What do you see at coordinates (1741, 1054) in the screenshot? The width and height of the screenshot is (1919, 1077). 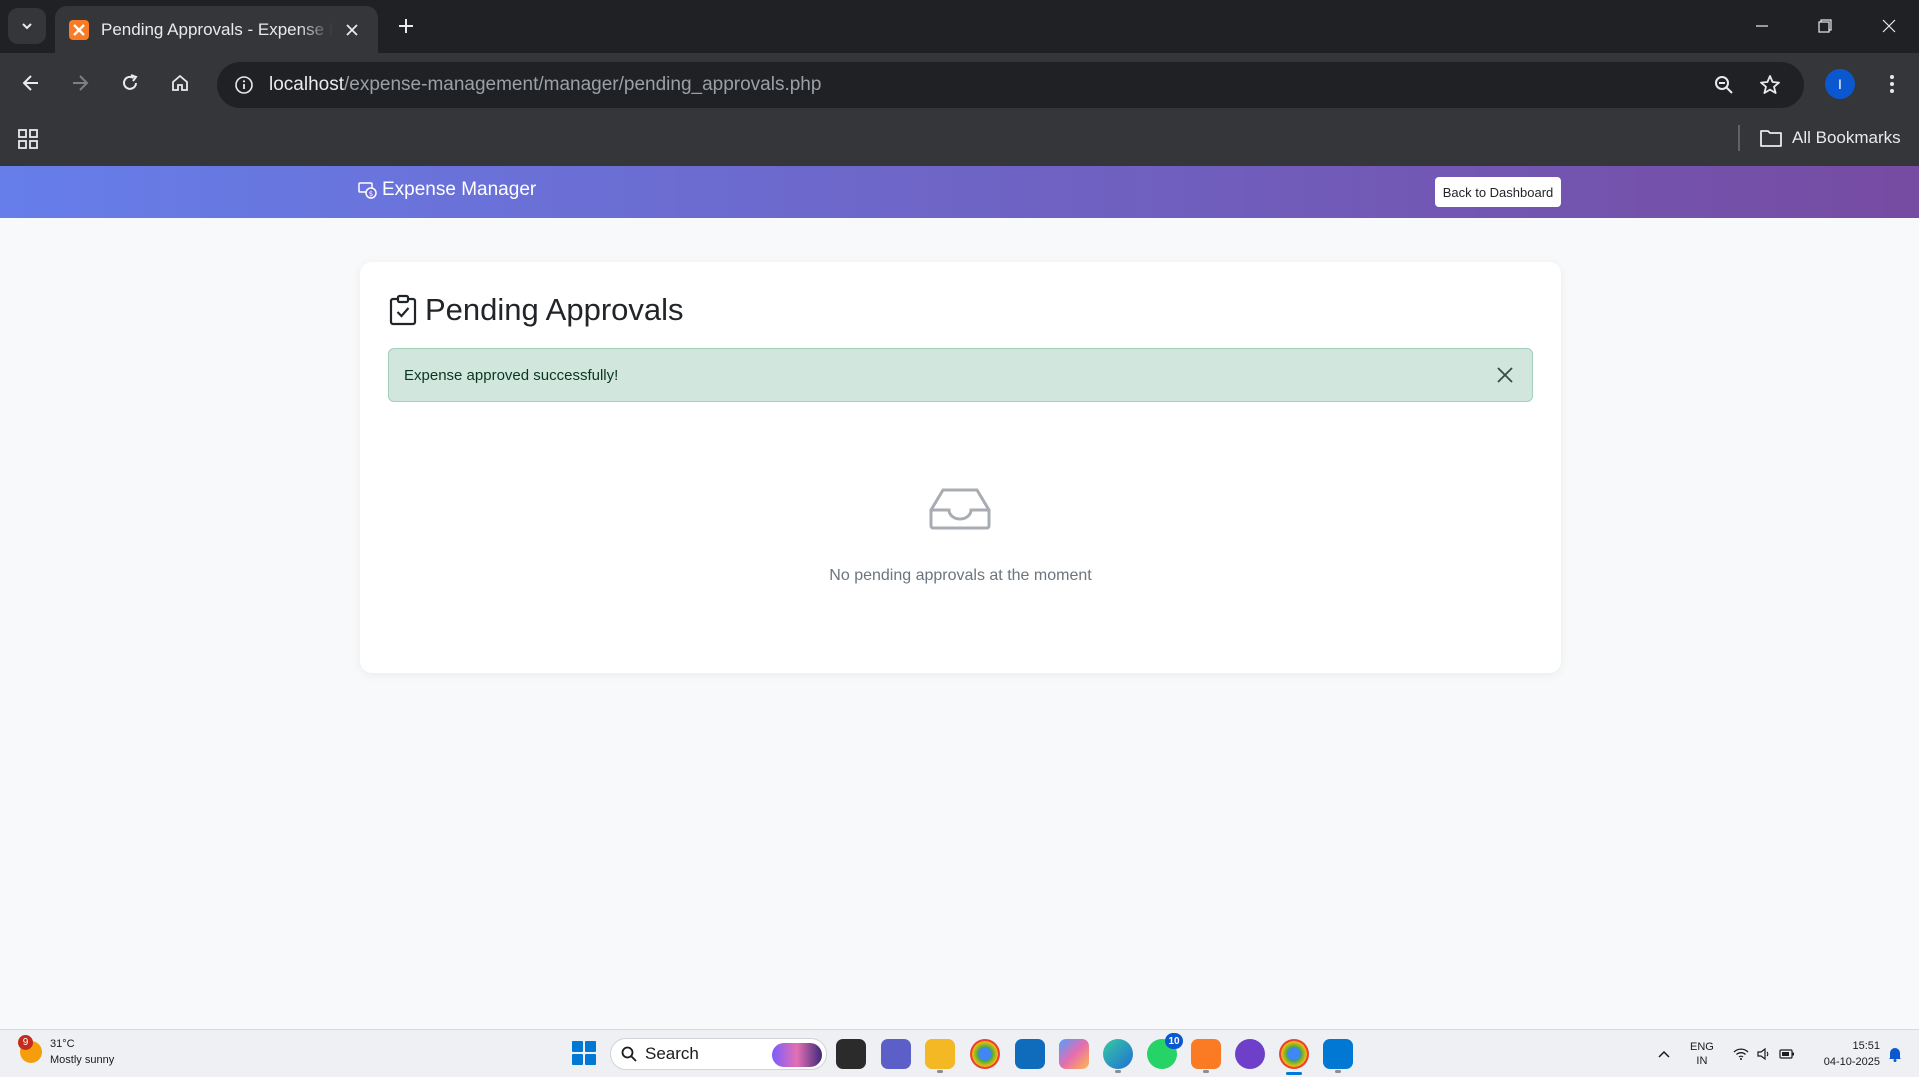 I see `wifi-icon` at bounding box center [1741, 1054].